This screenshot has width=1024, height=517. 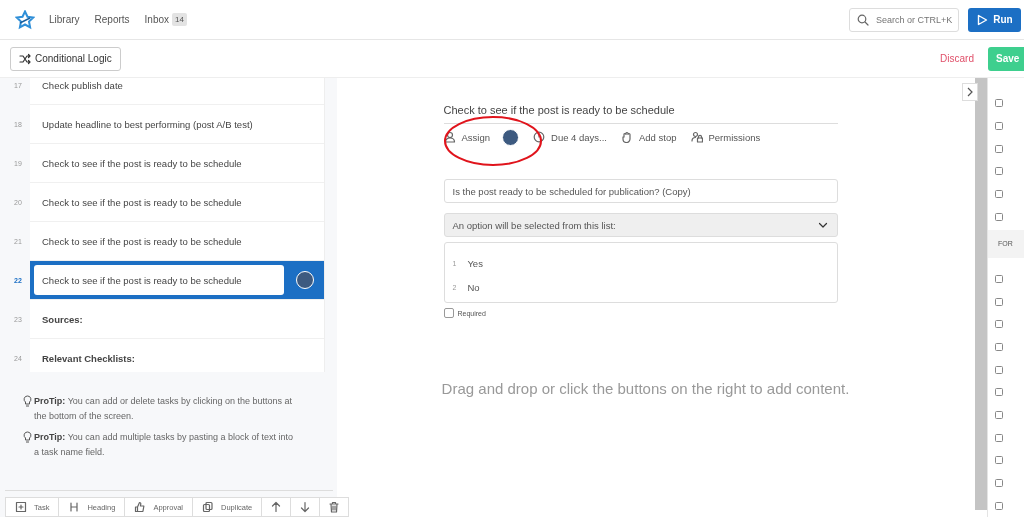 I want to click on heading-item: Sources:, so click(x=62, y=319).